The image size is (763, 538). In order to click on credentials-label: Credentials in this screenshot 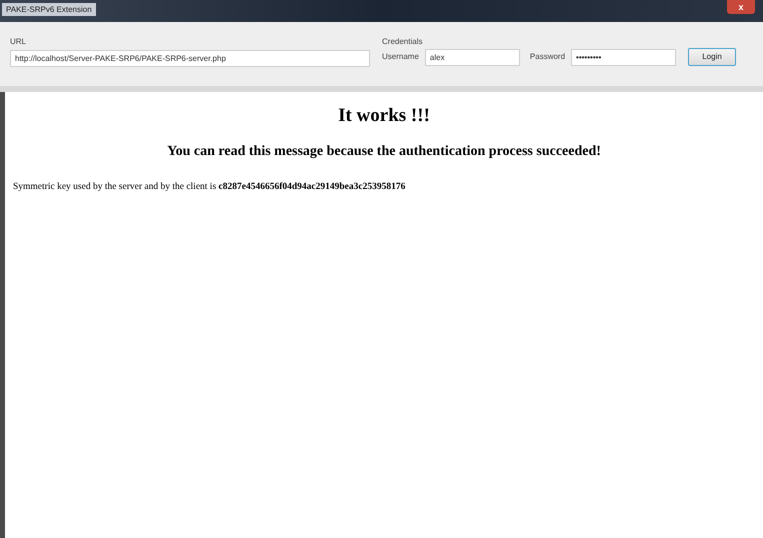, I will do `click(403, 42)`.